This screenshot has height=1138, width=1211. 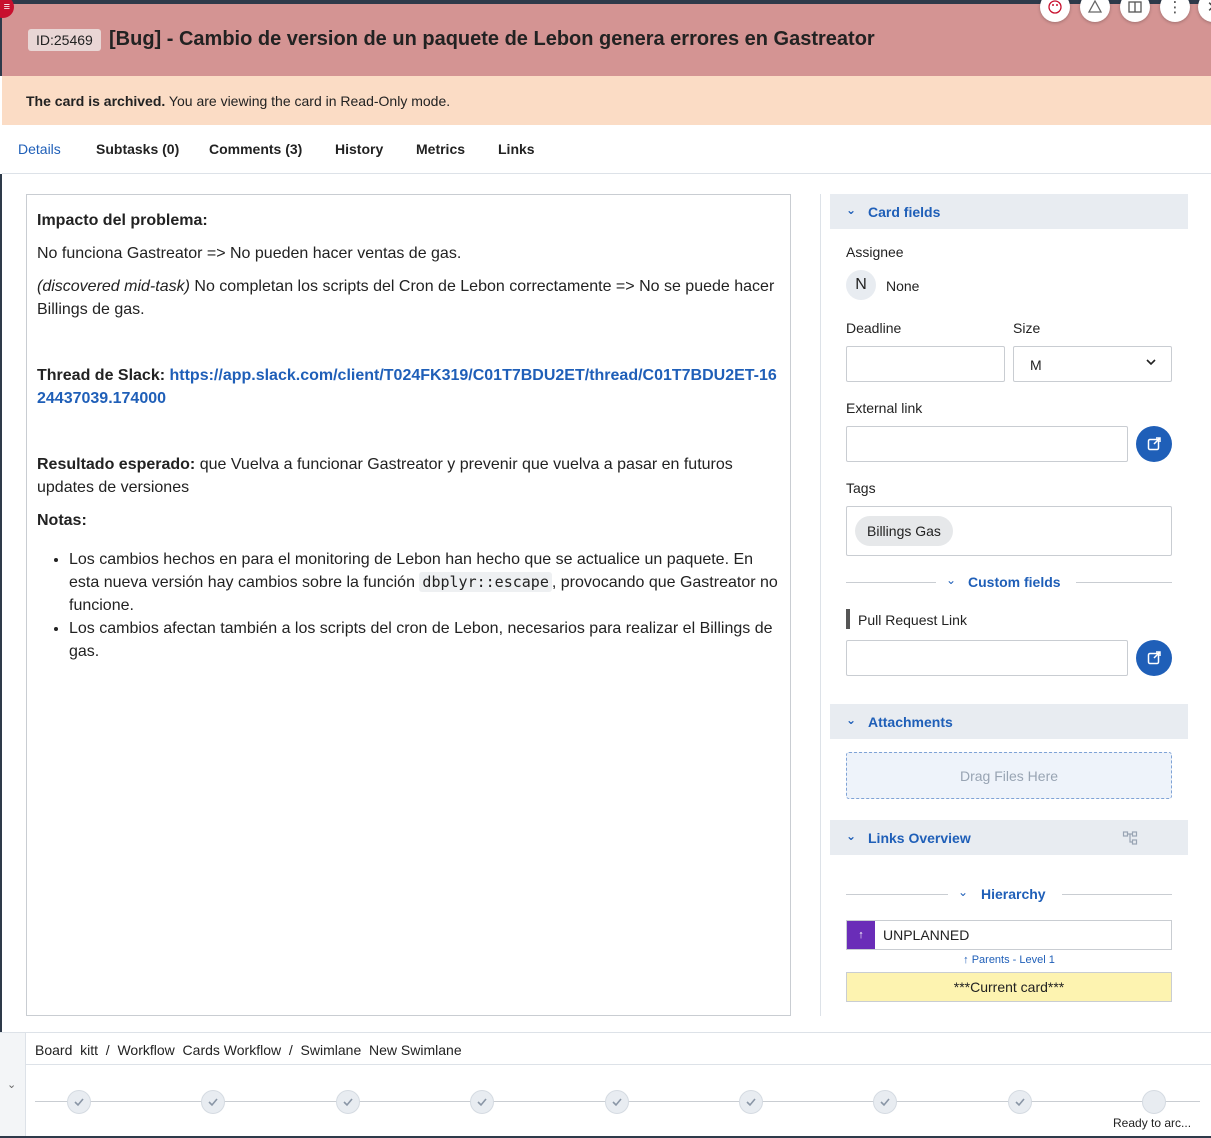 What do you see at coordinates (912, 620) in the screenshot?
I see `pull-request-label: Pull Request Link` at bounding box center [912, 620].